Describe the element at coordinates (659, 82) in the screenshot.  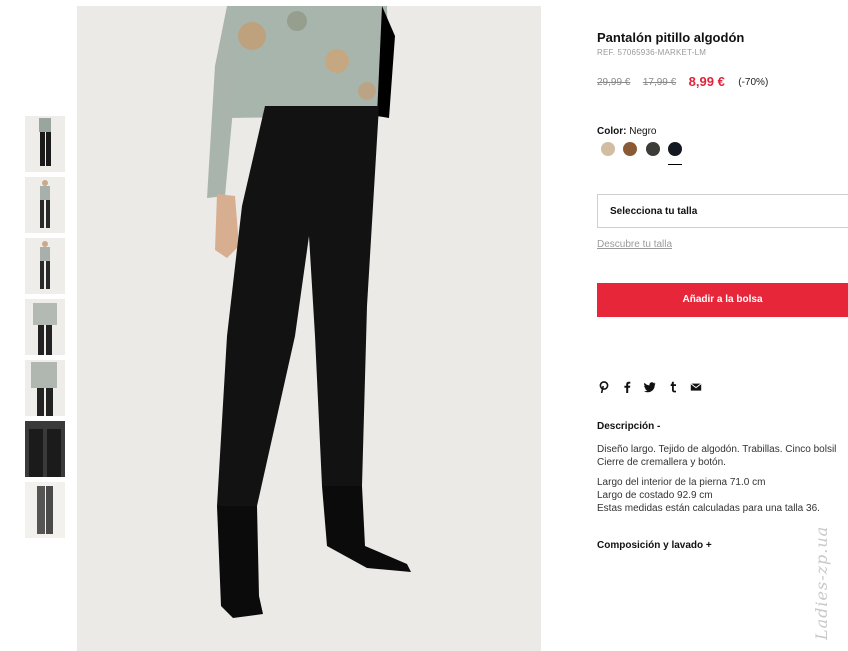
I see `price-previous: 17,99 €` at that location.